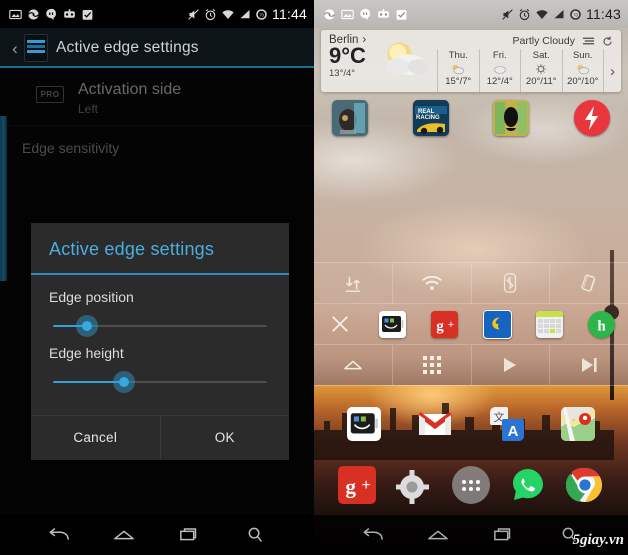 This screenshot has height=555, width=628. I want to click on edge-app-google-plus: g +, so click(445, 324).